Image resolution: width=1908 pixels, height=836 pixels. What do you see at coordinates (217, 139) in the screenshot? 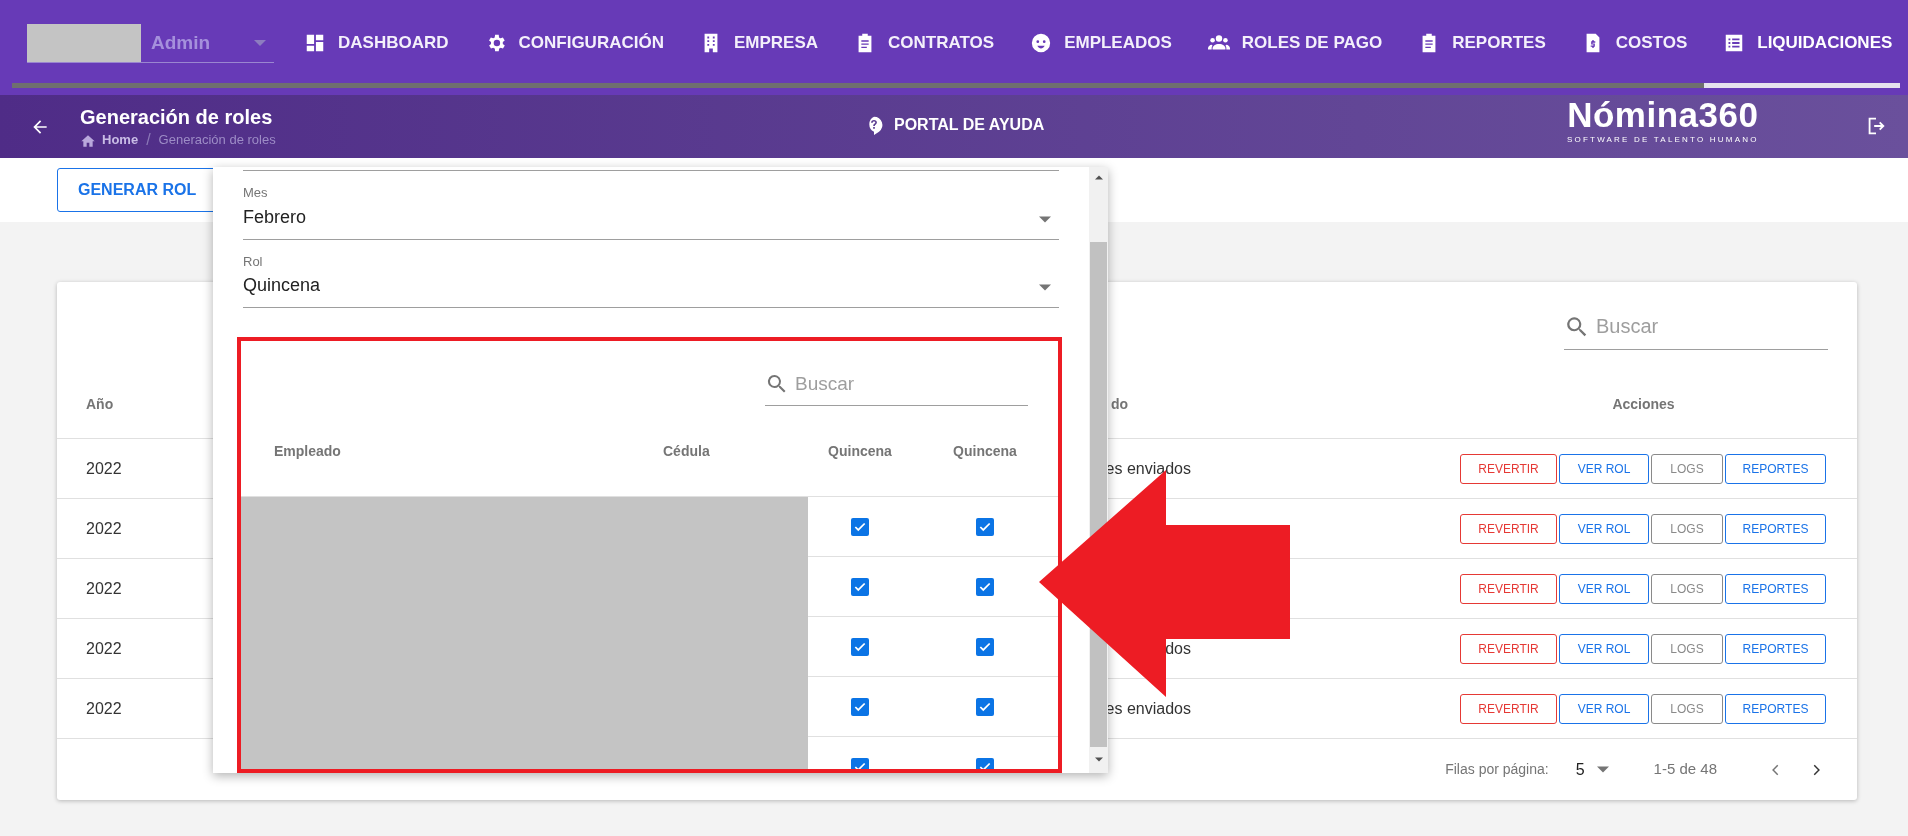
I see `breadcrumb-item: Generación de roles` at bounding box center [217, 139].